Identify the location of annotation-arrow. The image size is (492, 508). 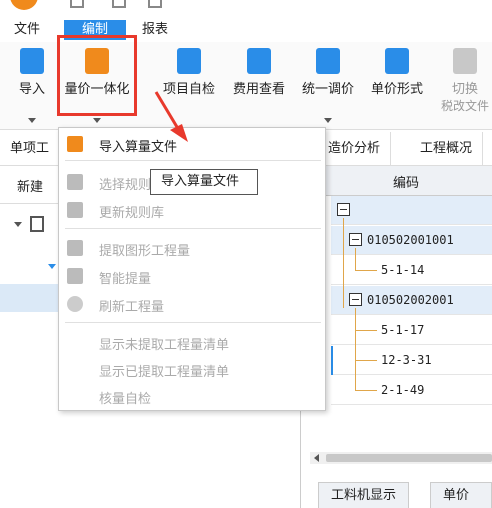
(171, 116).